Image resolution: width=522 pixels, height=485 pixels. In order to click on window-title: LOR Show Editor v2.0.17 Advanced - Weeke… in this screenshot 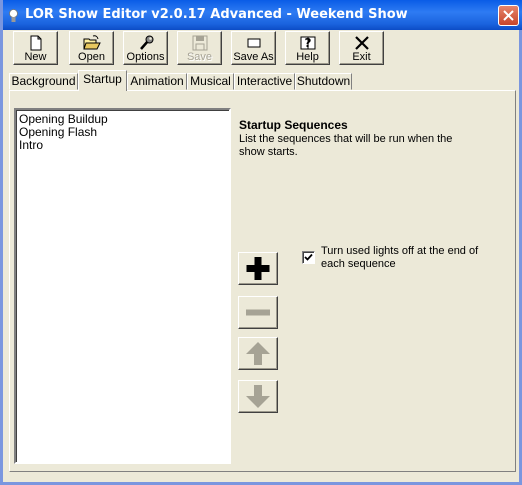, I will do `click(216, 14)`.